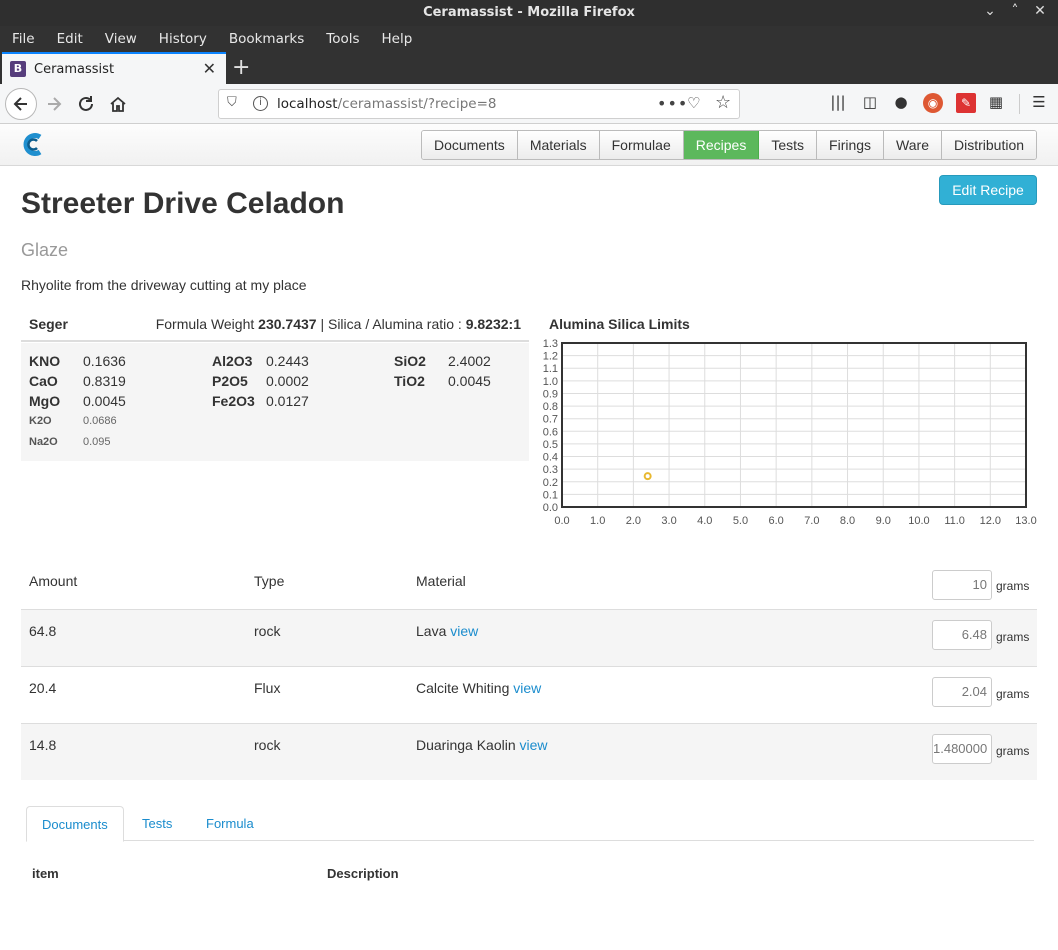 The width and height of the screenshot is (1058, 950). I want to click on new-tab-icon: +, so click(241, 67).